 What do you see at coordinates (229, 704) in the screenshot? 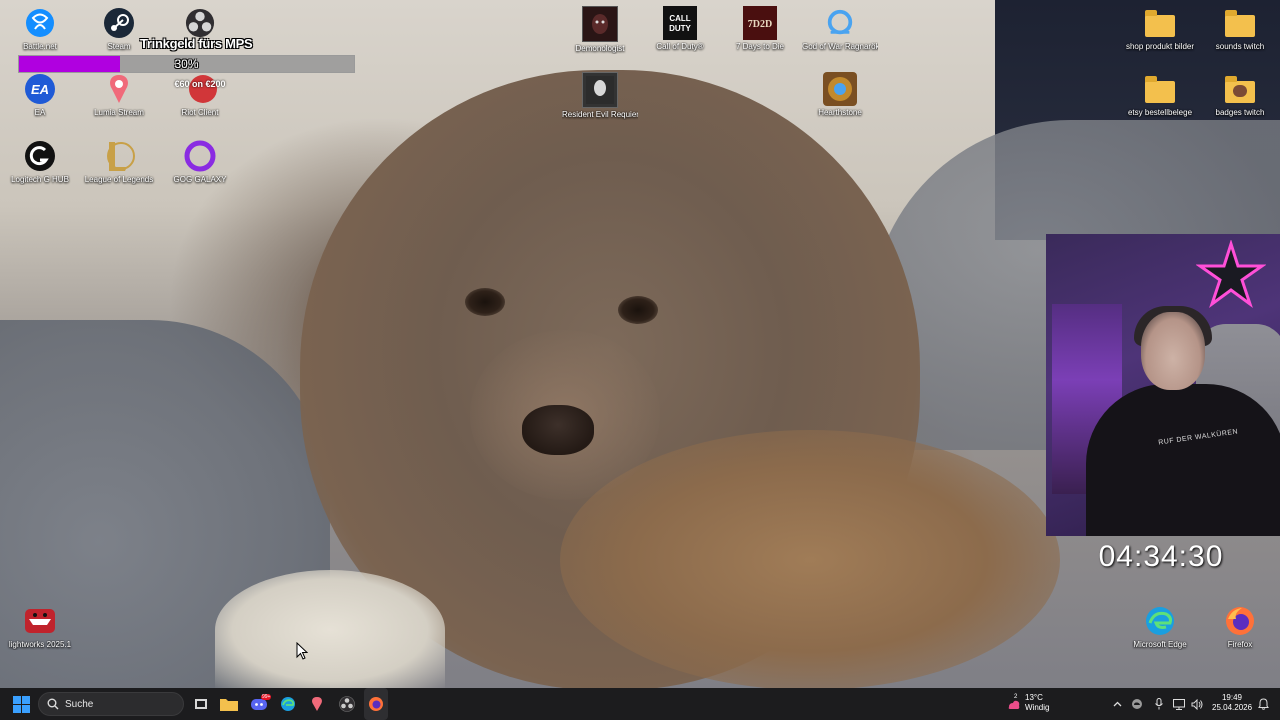
I see `taskbar-file-explorer` at bounding box center [229, 704].